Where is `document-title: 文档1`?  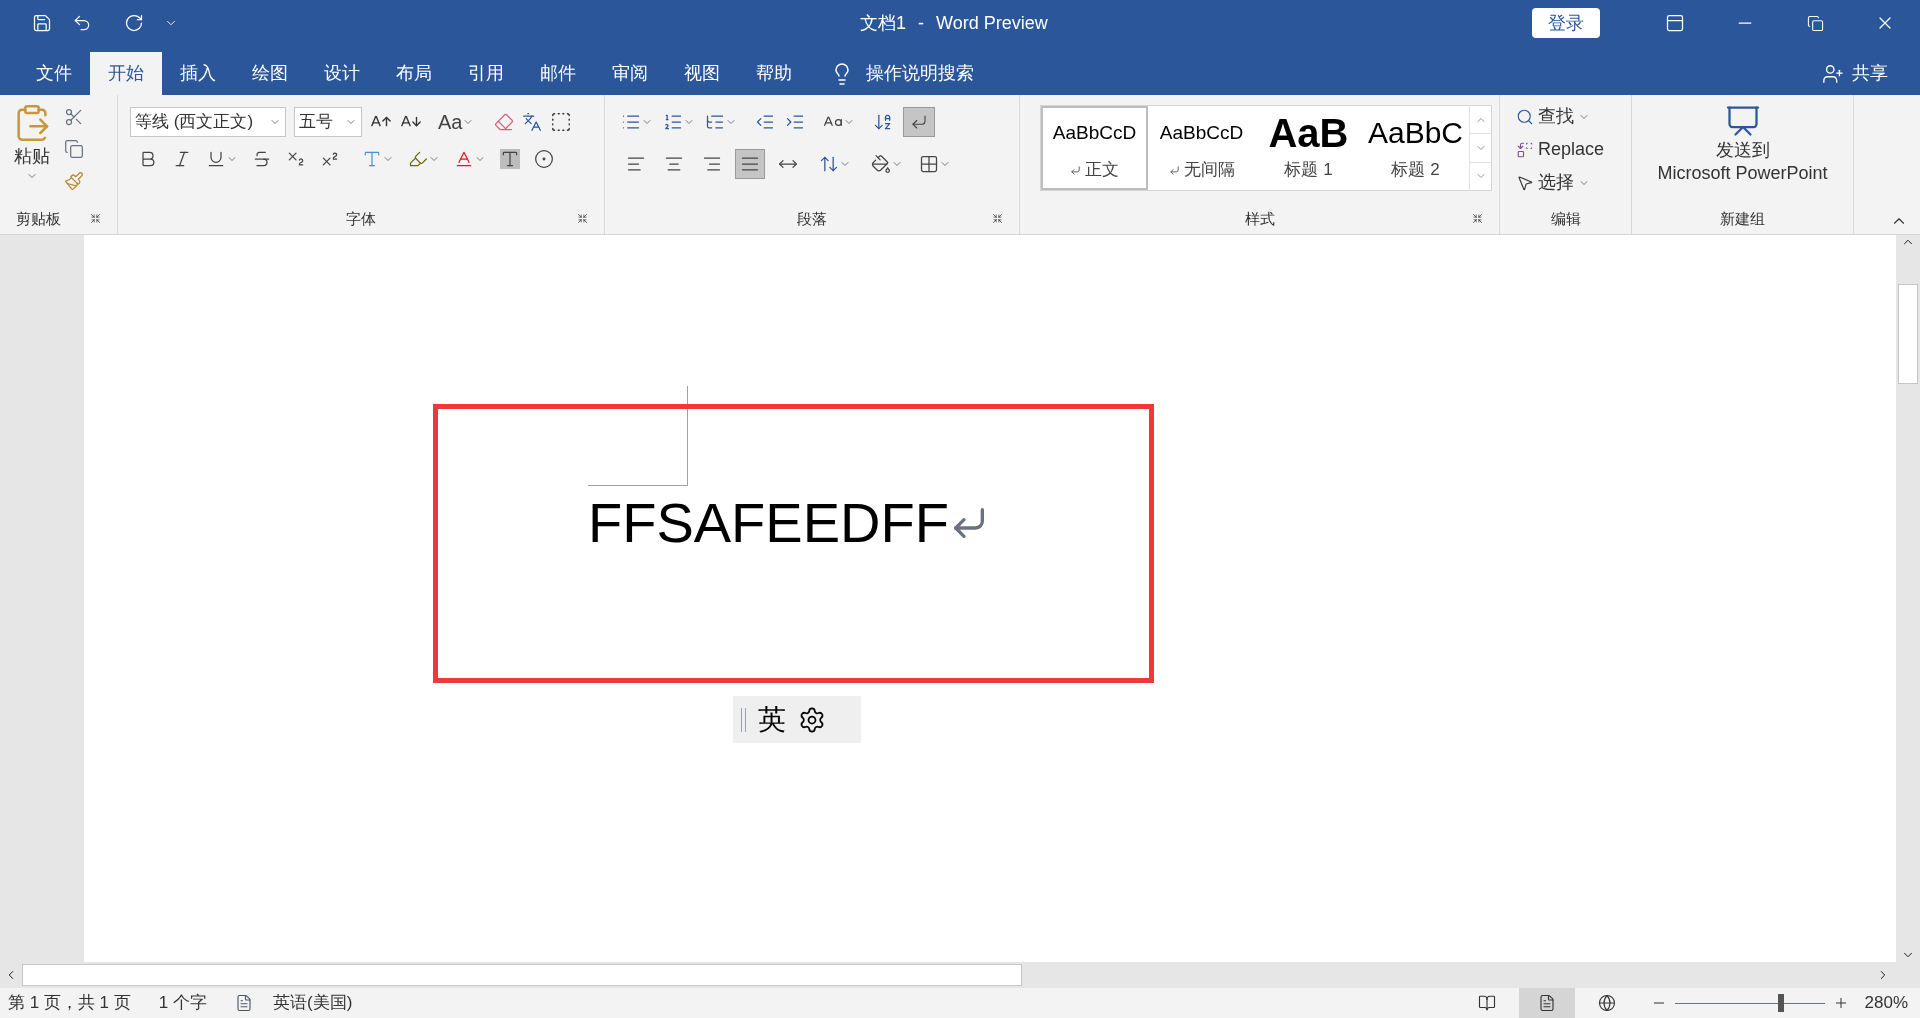 document-title: 文档1 is located at coordinates (883, 23).